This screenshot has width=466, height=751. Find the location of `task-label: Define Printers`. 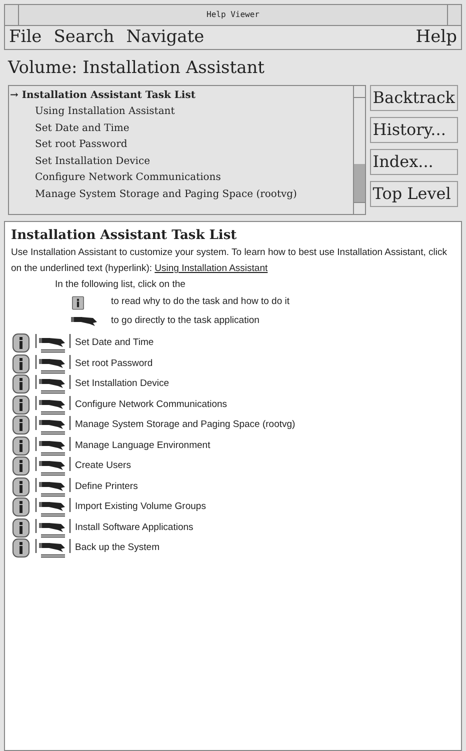

task-label: Define Printers is located at coordinates (106, 487).